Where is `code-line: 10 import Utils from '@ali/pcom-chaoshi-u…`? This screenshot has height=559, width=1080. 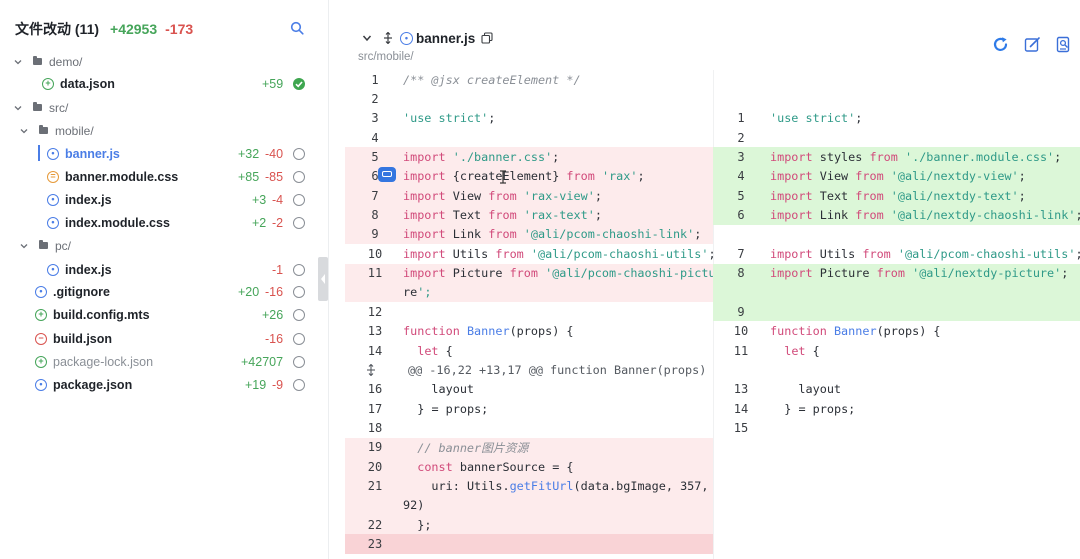 code-line: 10 import Utils from '@ali/pcom-chaoshi-u… is located at coordinates (529, 253).